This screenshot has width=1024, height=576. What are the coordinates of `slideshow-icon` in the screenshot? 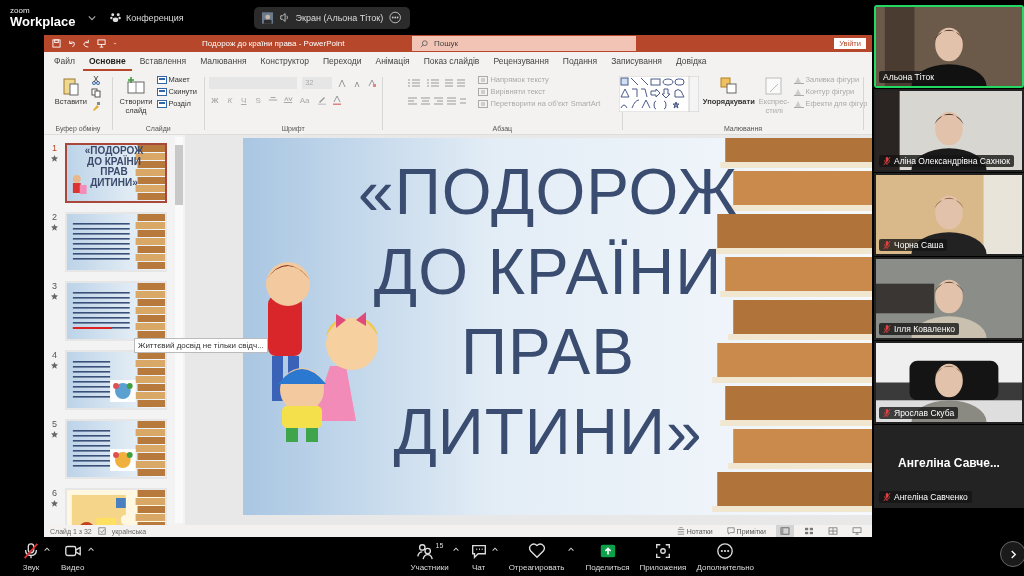 It's located at (857, 531).